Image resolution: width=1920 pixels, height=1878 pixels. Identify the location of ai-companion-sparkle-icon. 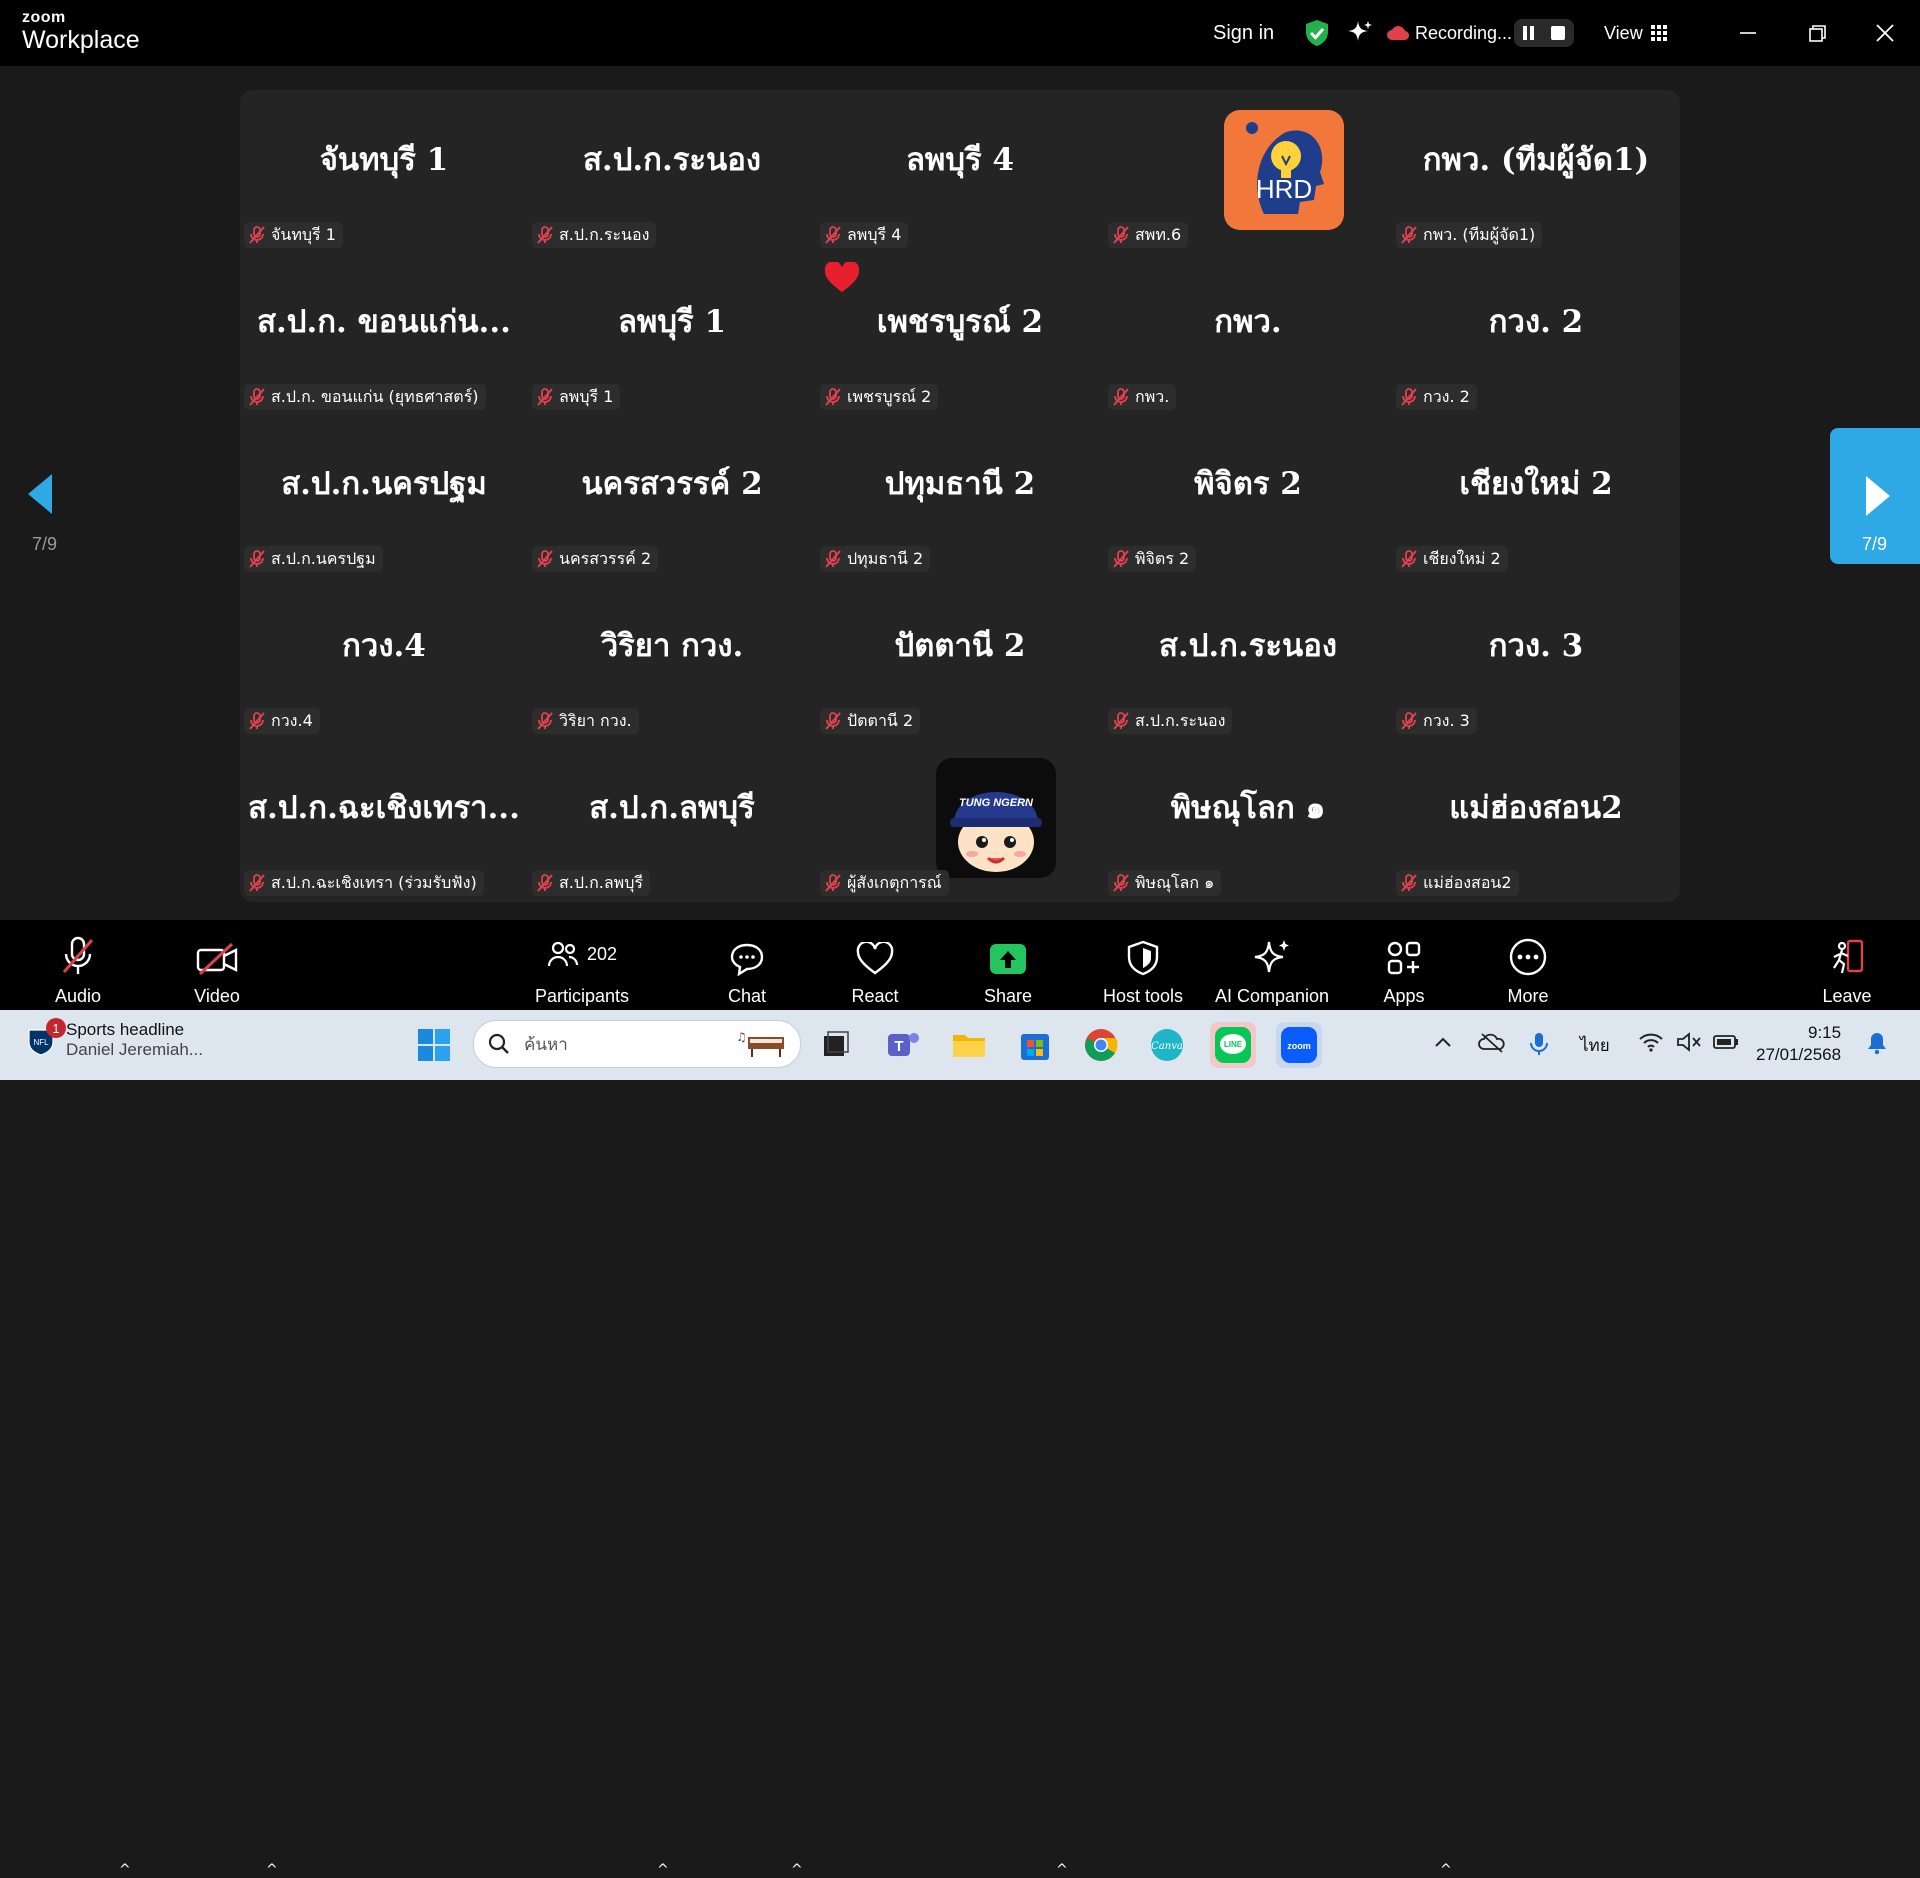
(1360, 33).